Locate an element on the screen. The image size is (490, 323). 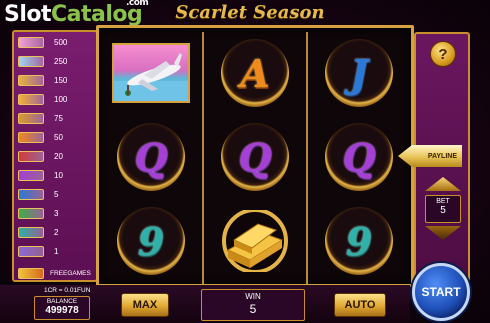
paytable-panel: FREEGAMES 500 250 150 100 75 50 20 10 5 3 2 1 is located at coordinates (55, 156).